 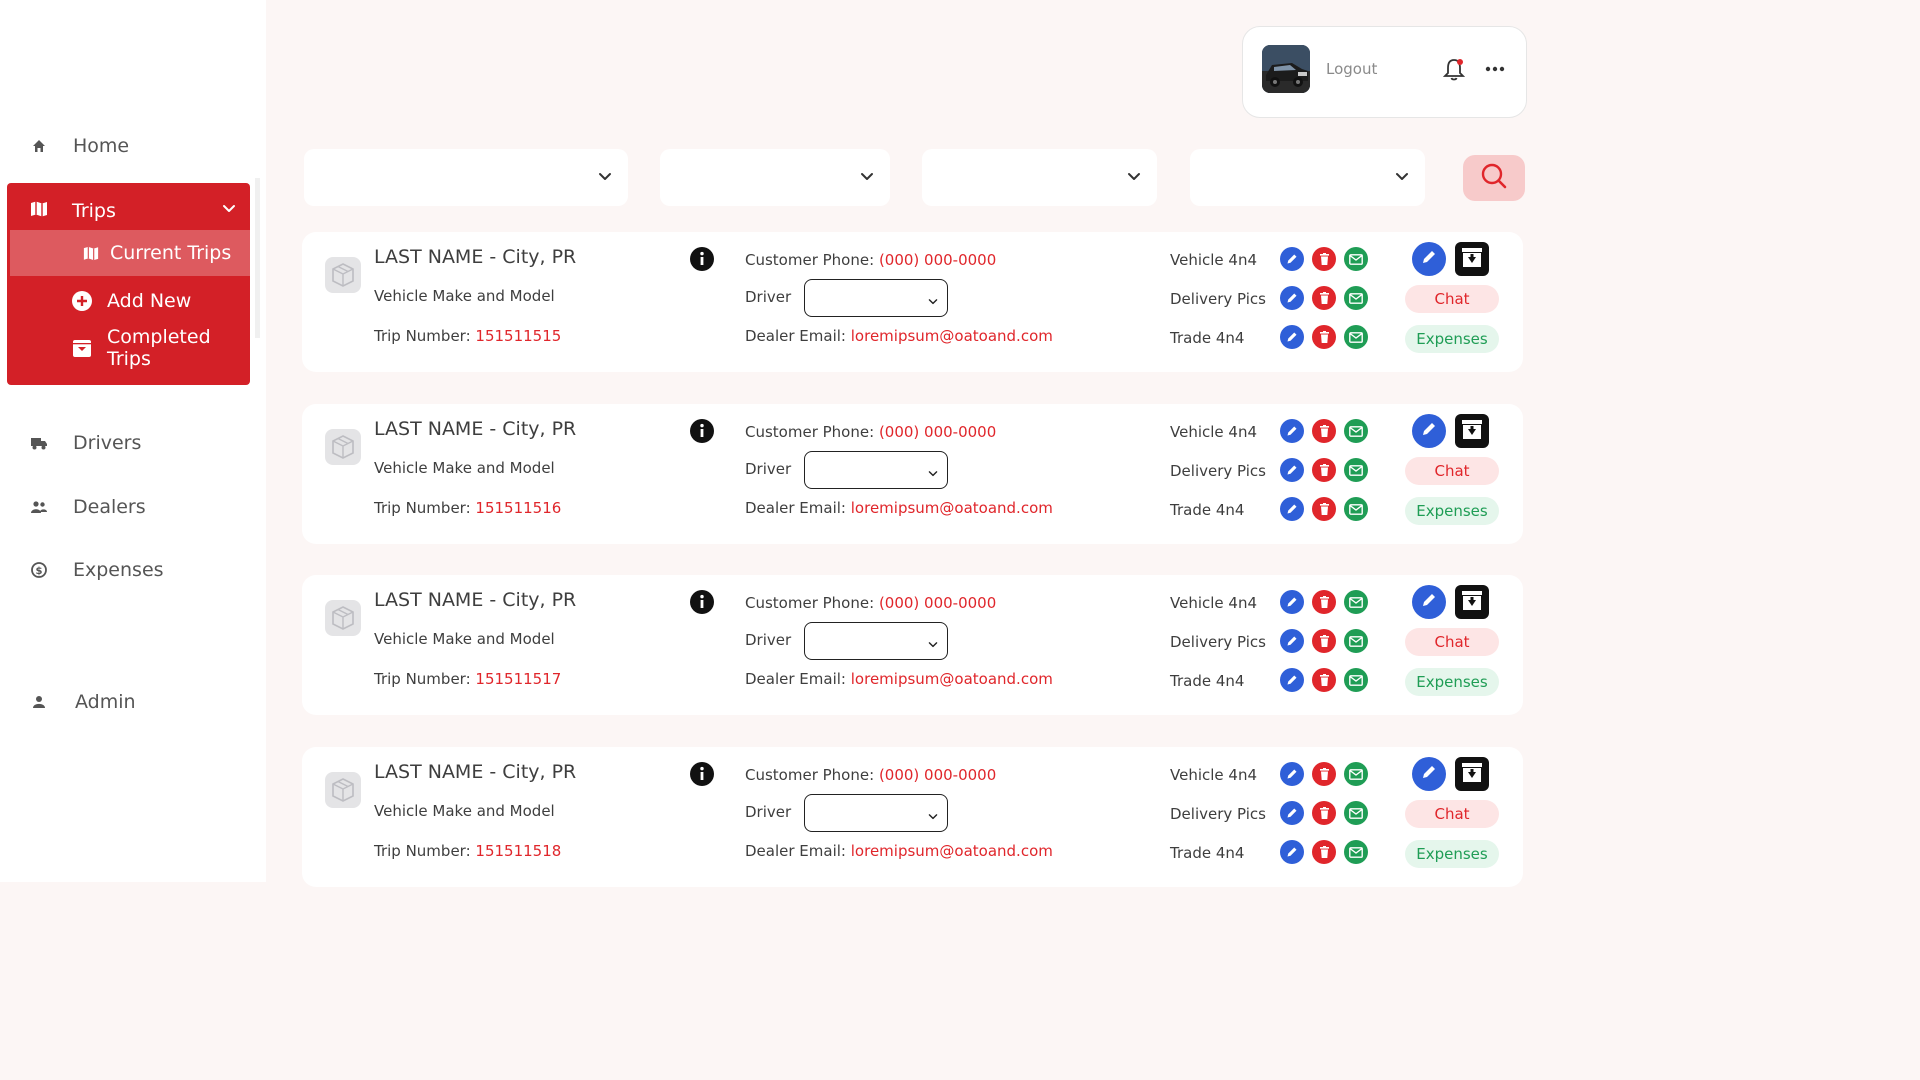 I want to click on avatar, so click(x=1286, y=69).